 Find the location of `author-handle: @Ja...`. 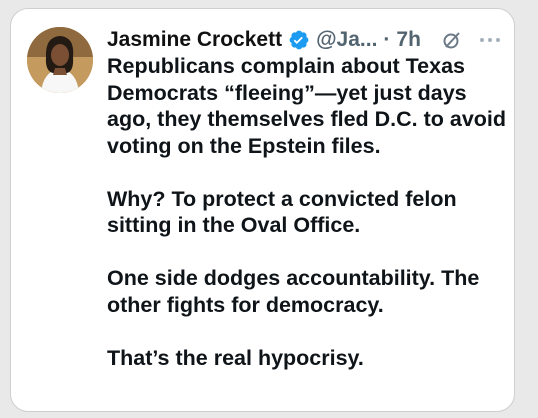

author-handle: @Ja... is located at coordinates (346, 40).